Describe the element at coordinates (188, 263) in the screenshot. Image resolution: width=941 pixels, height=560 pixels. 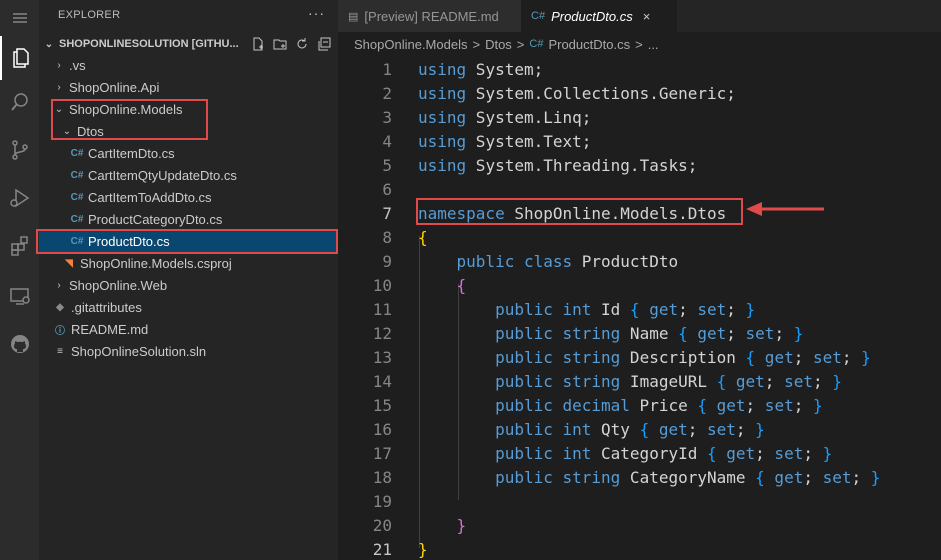
I see `tree-item-models-csproj: ◥ ShopOnline.Models.csproj` at that location.